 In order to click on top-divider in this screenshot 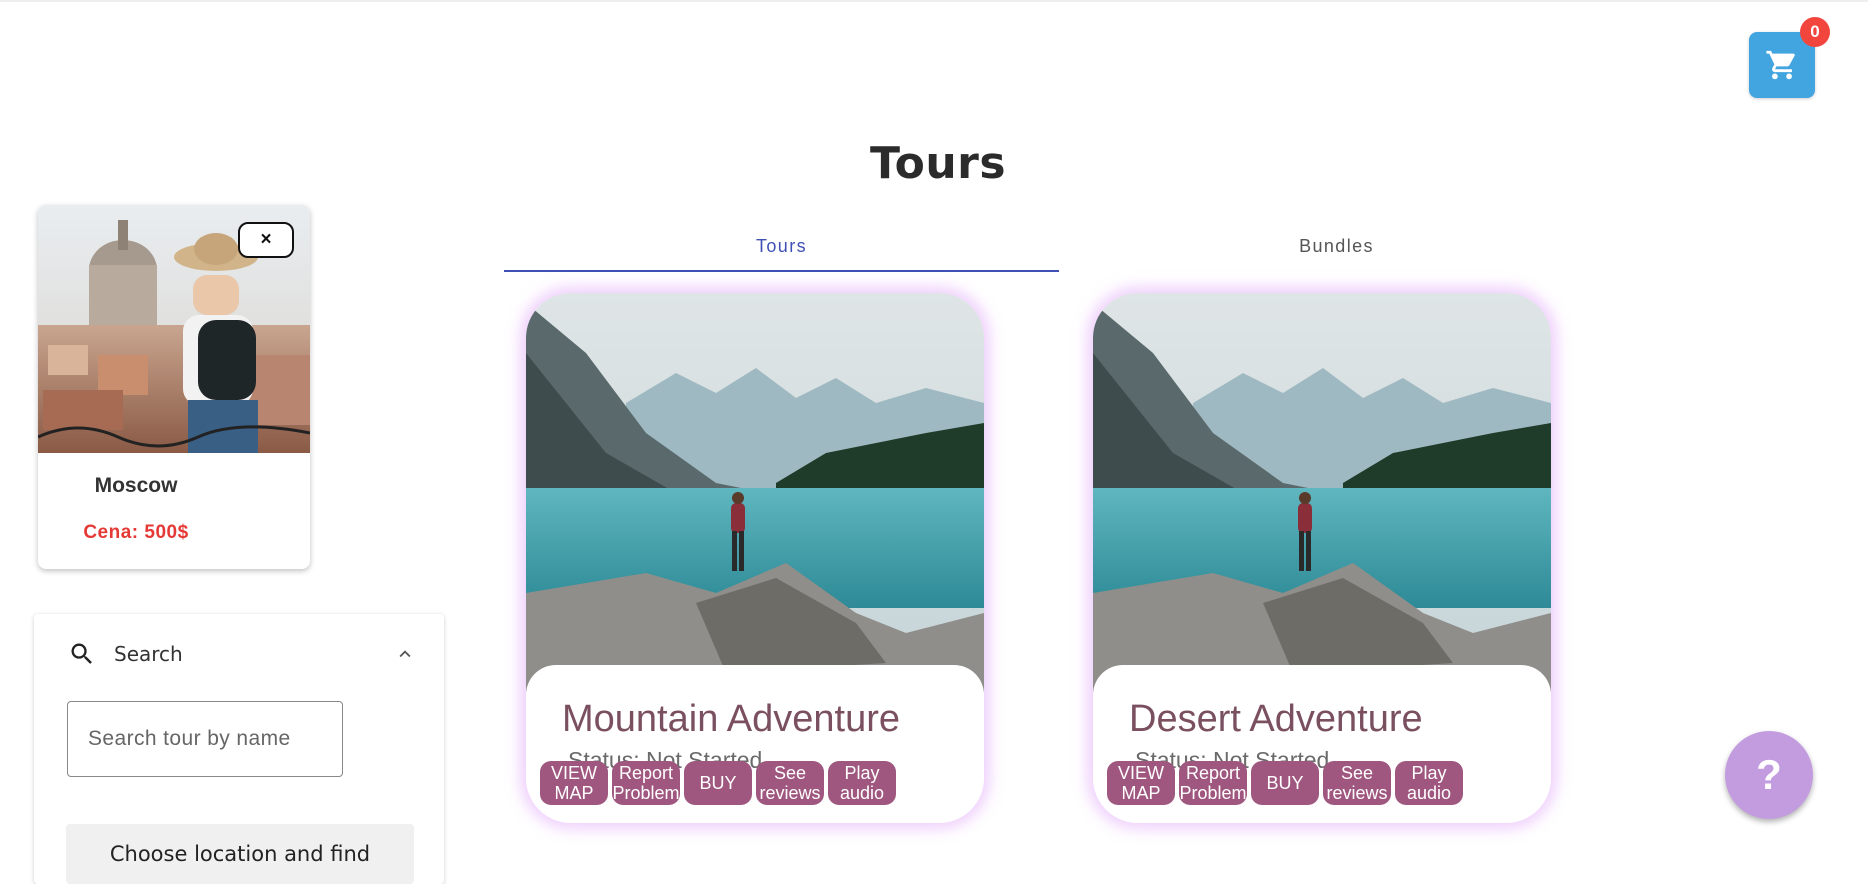, I will do `click(934, 1)`.